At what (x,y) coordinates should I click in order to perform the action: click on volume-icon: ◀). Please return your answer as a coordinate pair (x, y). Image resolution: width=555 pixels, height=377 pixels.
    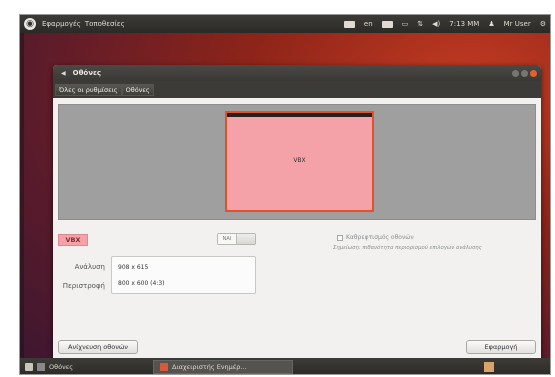
    Looking at the image, I should click on (436, 24).